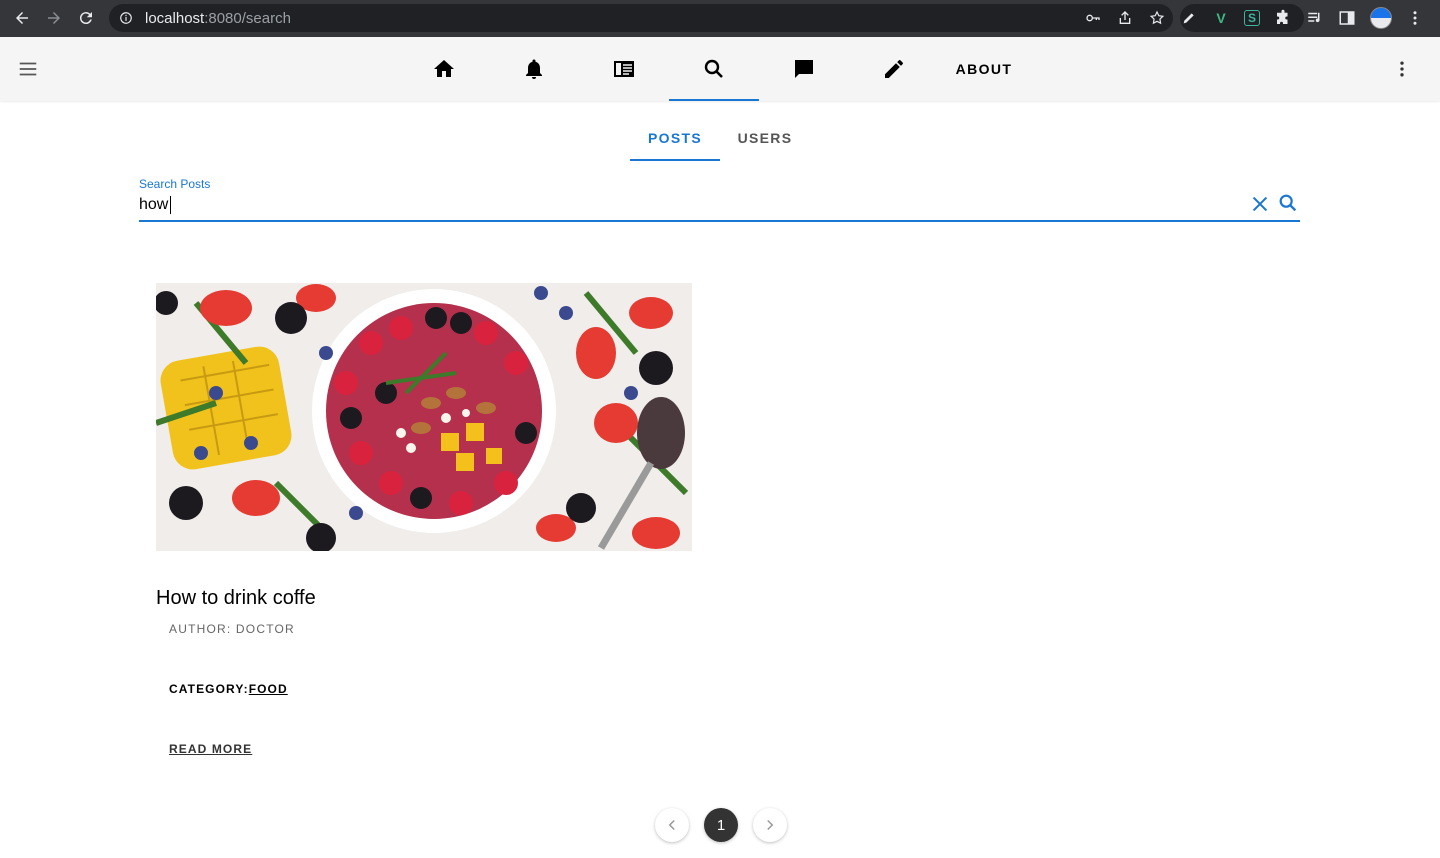 This screenshot has width=1440, height=858. What do you see at coordinates (126, 18) in the screenshot?
I see `info-icon` at bounding box center [126, 18].